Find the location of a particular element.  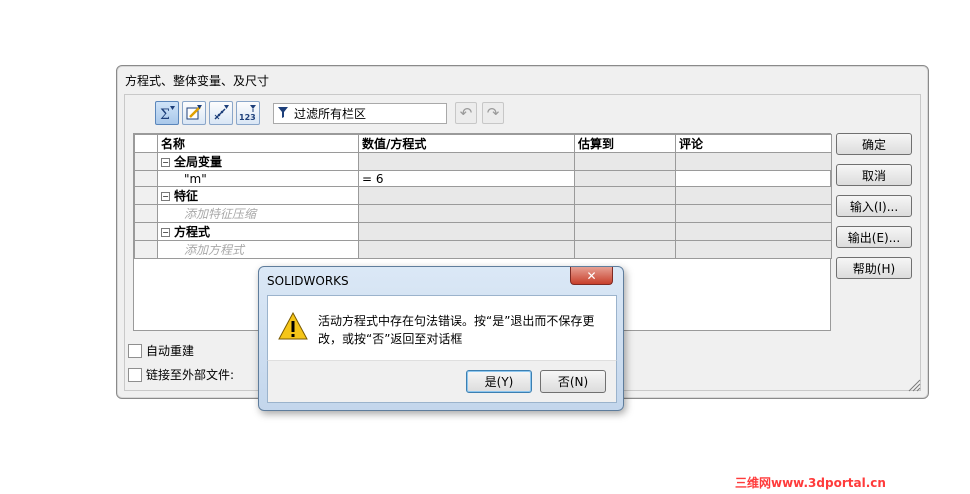

redo-icon: ↷ is located at coordinates (493, 113).